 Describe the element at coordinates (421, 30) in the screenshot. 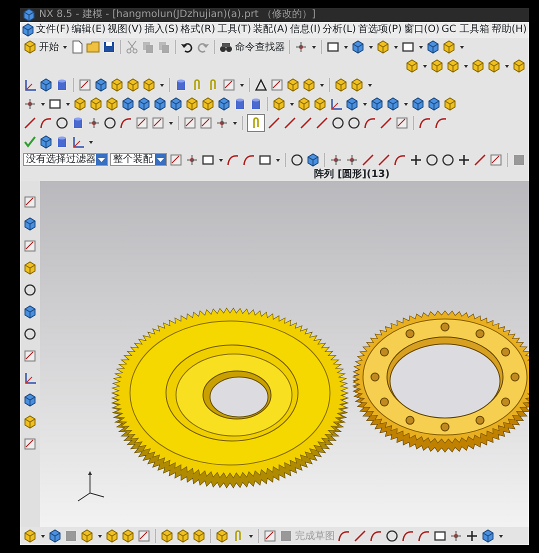

I see `menu-item: 窗口(O)` at that location.